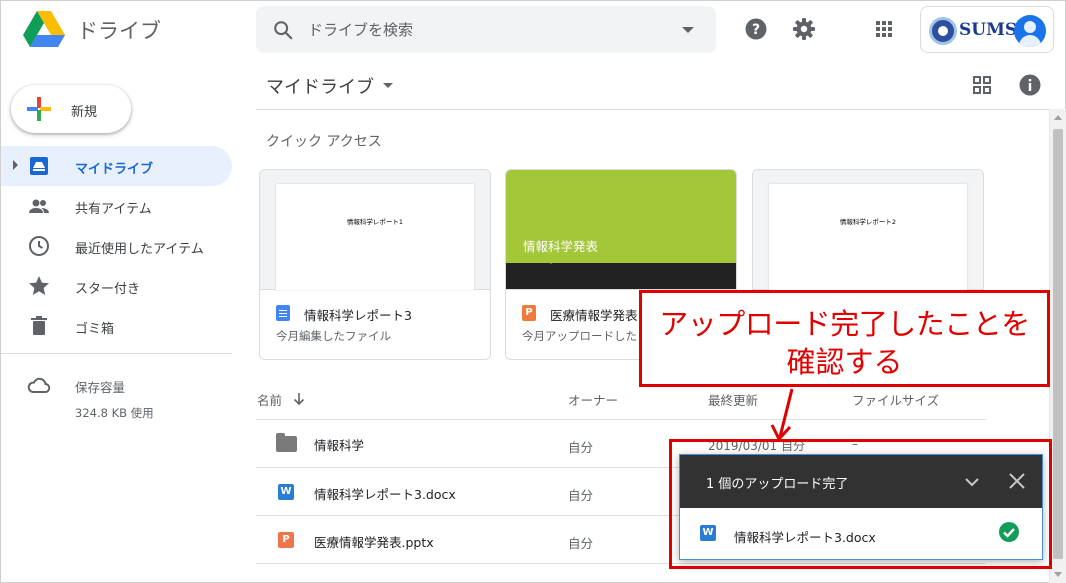 This screenshot has width=1066, height=583. I want to click on sort-arrow-down-icon, so click(299, 399).